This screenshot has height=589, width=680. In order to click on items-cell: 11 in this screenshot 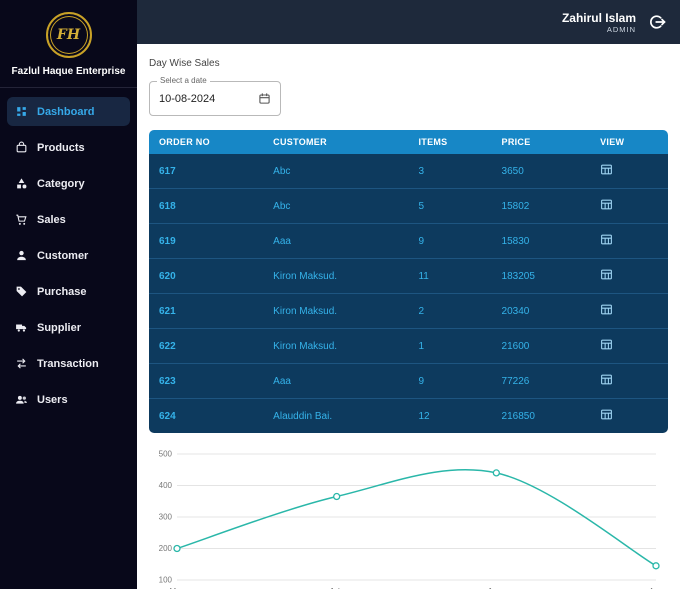, I will do `click(450, 276)`.